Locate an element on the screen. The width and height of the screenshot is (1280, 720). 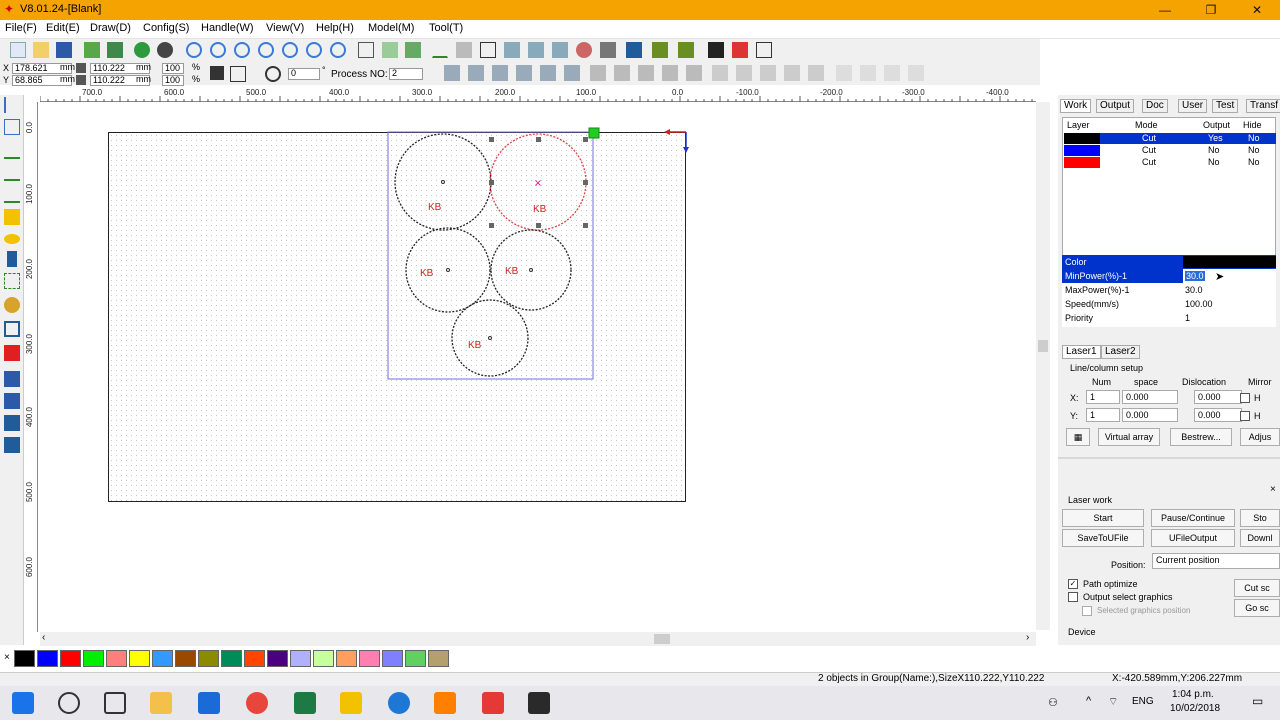
zoom-out-icon is located at coordinates (242, 50).